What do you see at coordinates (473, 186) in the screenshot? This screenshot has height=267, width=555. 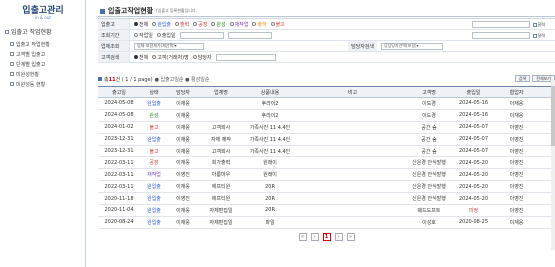 I see `cell-d2: 2024-05-20` at bounding box center [473, 186].